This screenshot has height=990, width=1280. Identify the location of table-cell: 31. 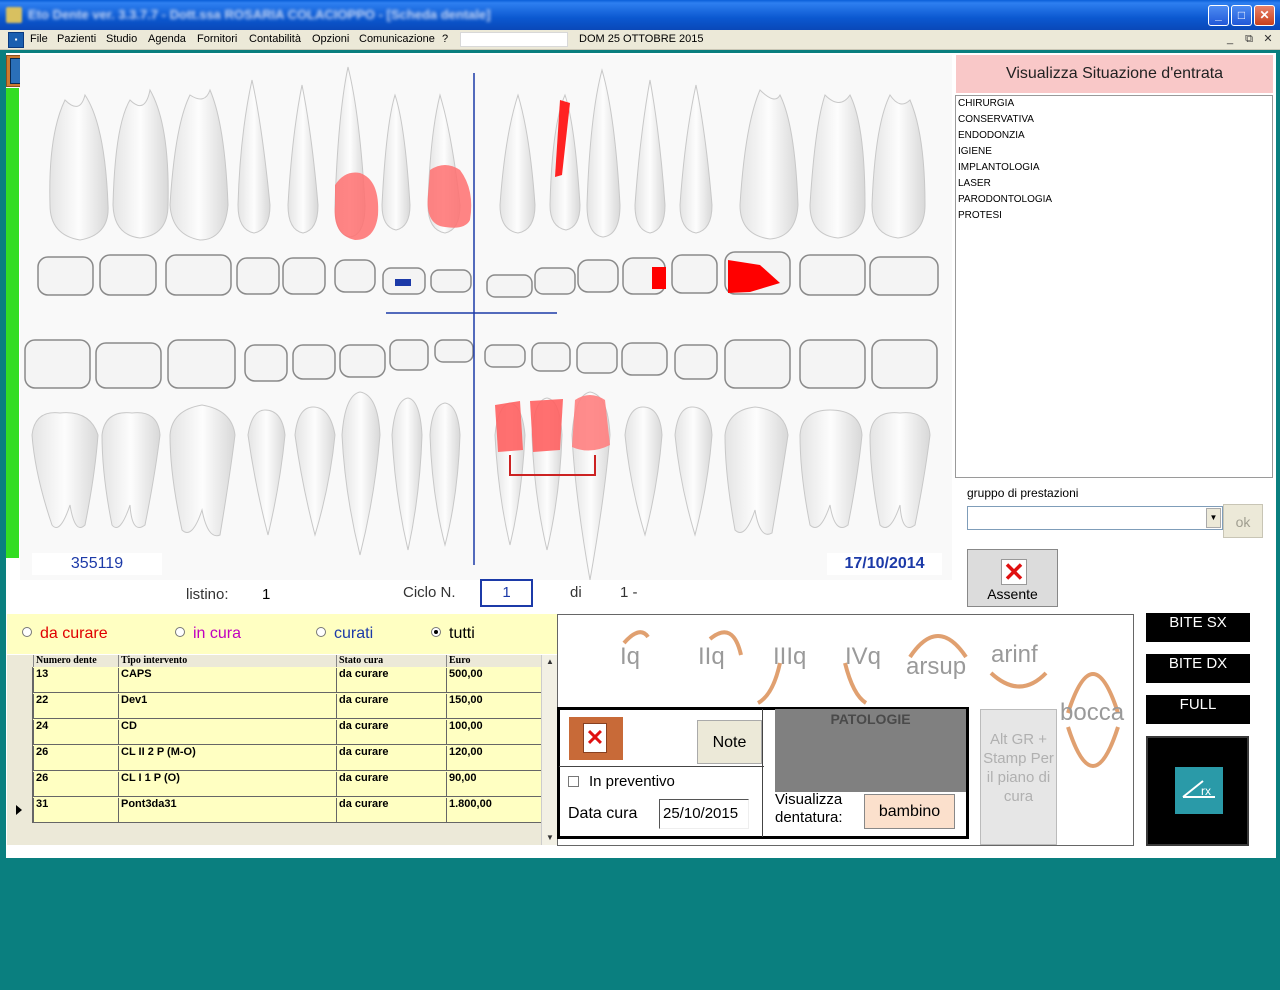
(75, 810).